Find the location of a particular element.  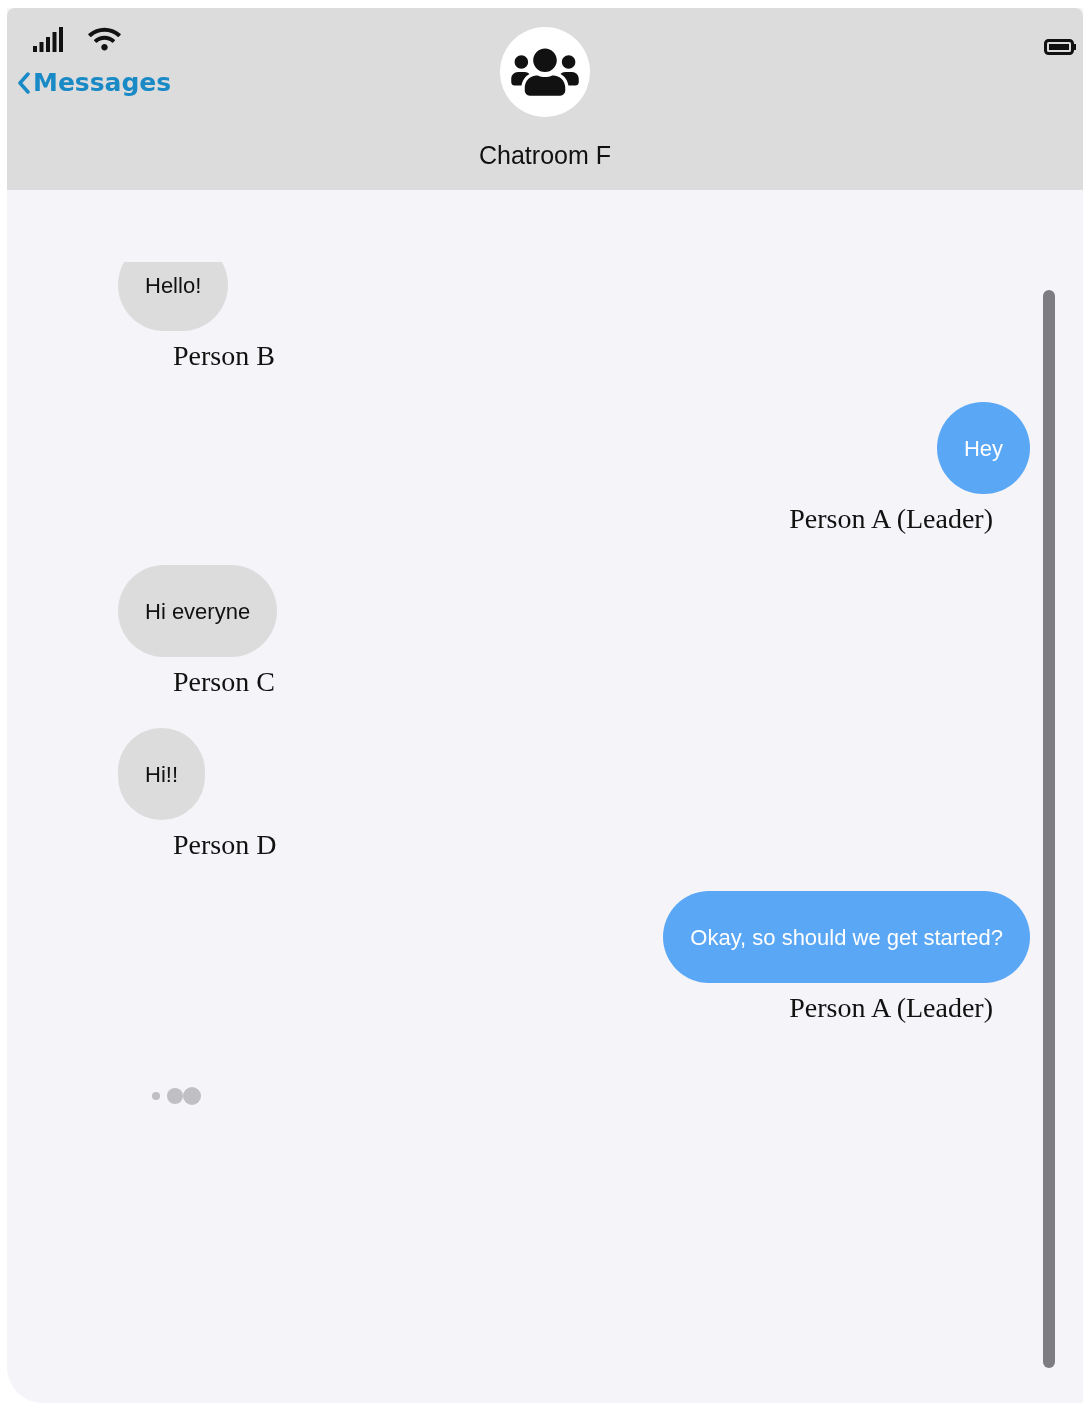

sender-name: Person D is located at coordinates (225, 845).